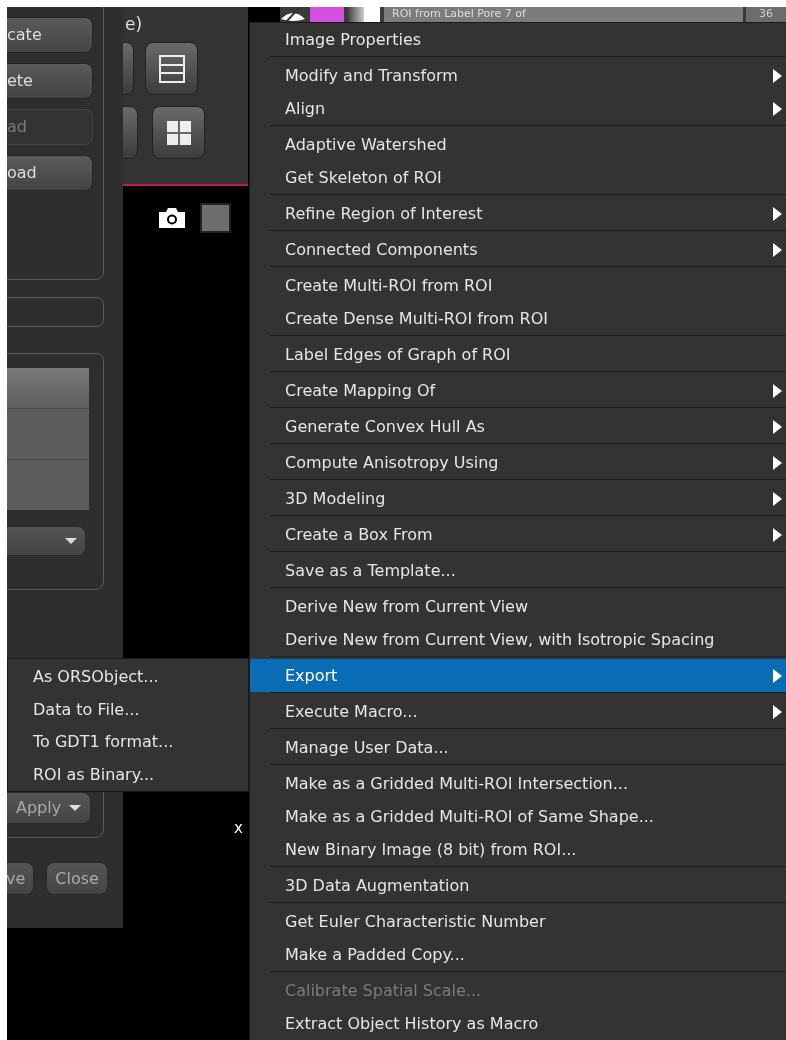  Describe the element at coordinates (55, 312) in the screenshot. I see `text-field` at that location.